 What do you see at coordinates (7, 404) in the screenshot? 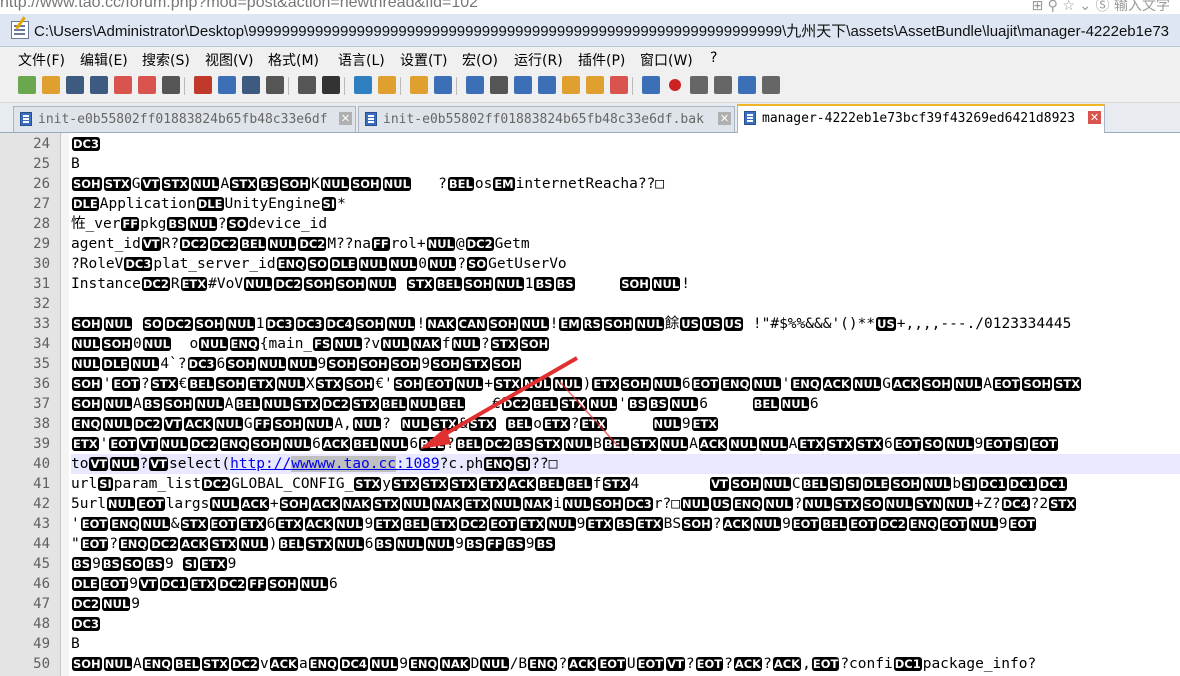
I see `bookmark-margin` at bounding box center [7, 404].